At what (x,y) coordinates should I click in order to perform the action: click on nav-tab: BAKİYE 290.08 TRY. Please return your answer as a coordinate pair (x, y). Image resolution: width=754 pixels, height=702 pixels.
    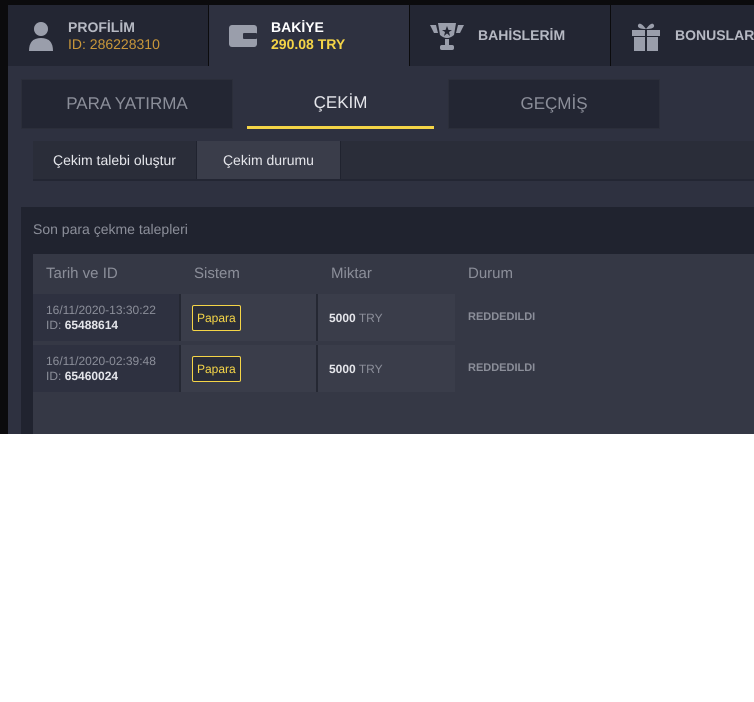
    Looking at the image, I should click on (309, 35).